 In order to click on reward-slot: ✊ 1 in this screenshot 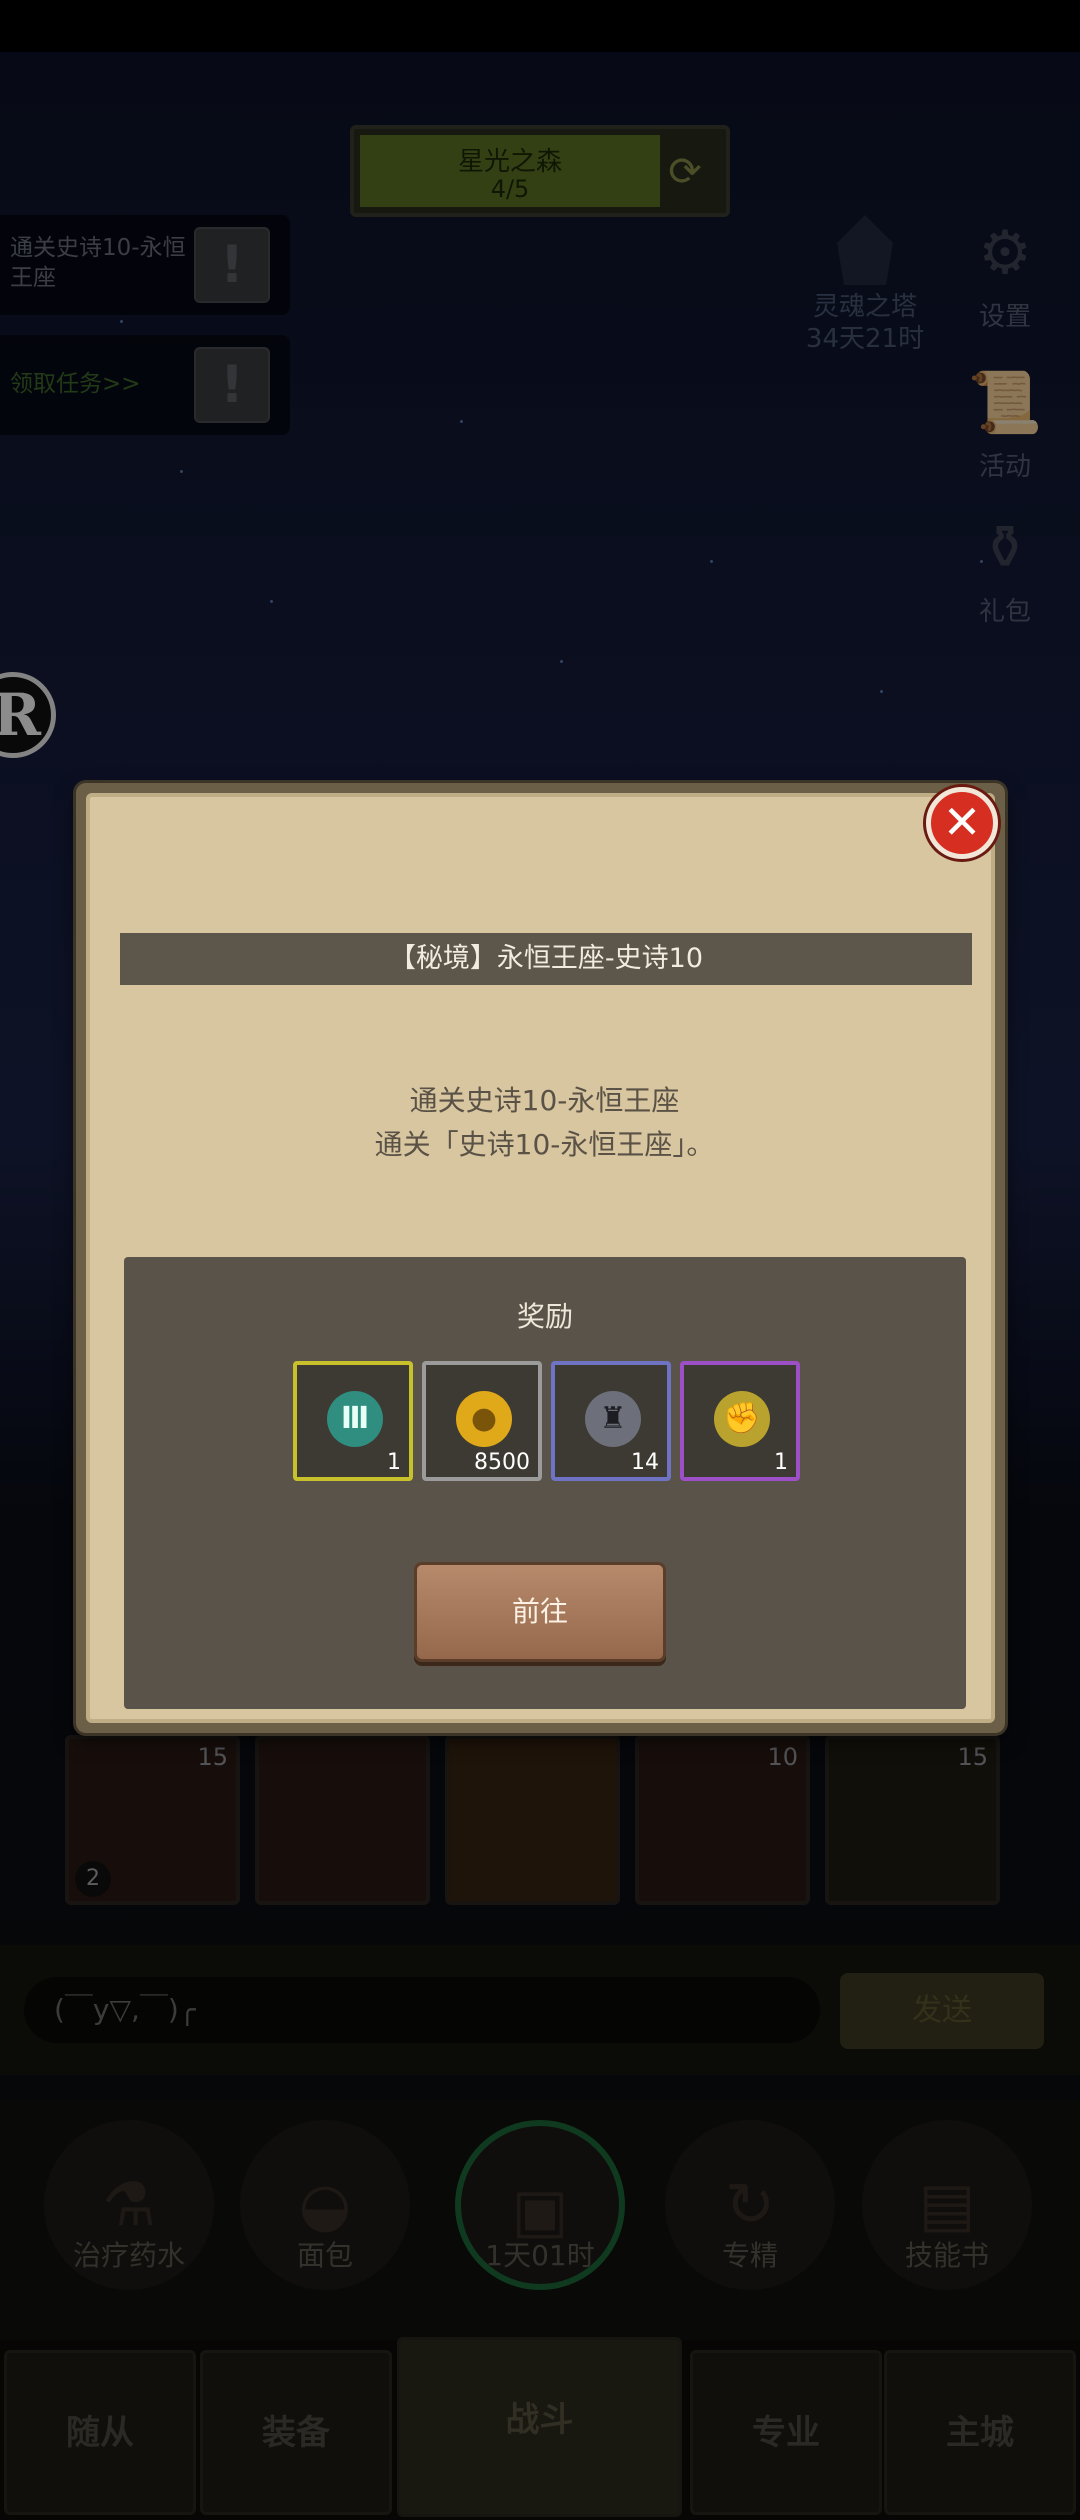, I will do `click(740, 1421)`.